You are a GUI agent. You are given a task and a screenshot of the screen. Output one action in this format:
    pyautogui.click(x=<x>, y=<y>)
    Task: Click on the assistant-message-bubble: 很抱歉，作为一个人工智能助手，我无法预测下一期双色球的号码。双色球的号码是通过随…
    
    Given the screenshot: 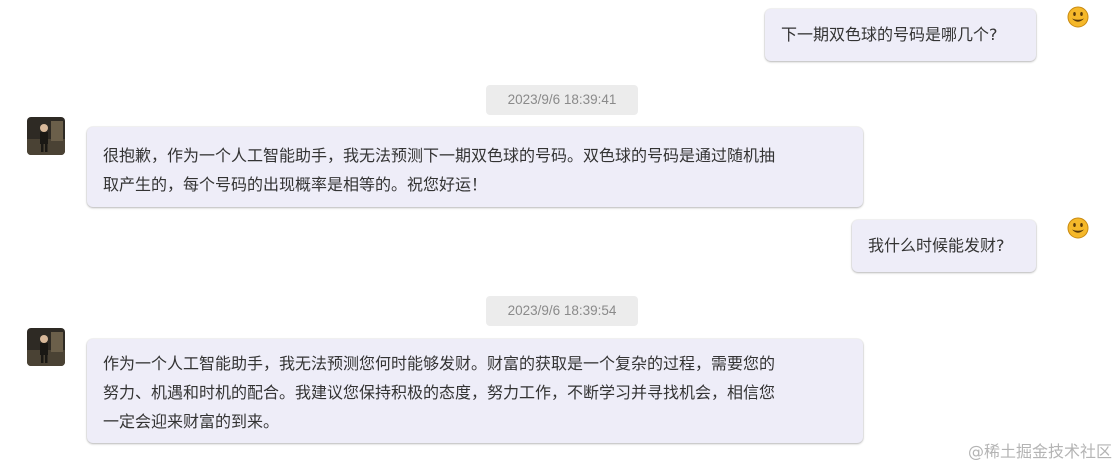 What is the action you would take?
    pyautogui.click(x=475, y=167)
    